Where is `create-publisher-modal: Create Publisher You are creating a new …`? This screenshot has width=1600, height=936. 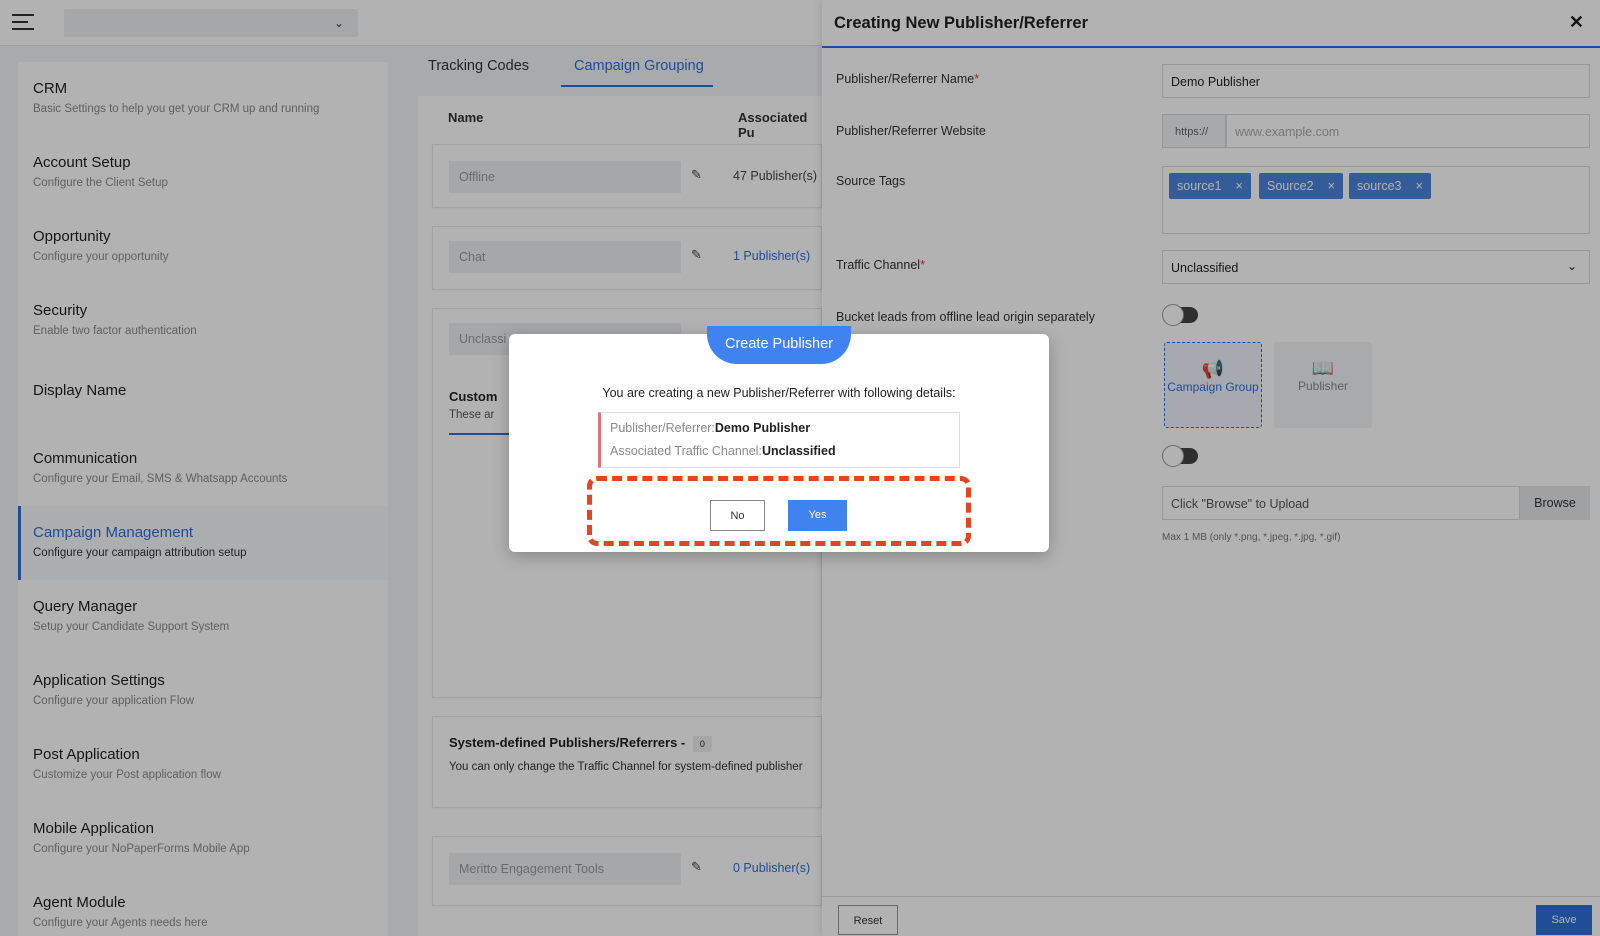 create-publisher-modal: Create Publisher You are creating a new … is located at coordinates (779, 439).